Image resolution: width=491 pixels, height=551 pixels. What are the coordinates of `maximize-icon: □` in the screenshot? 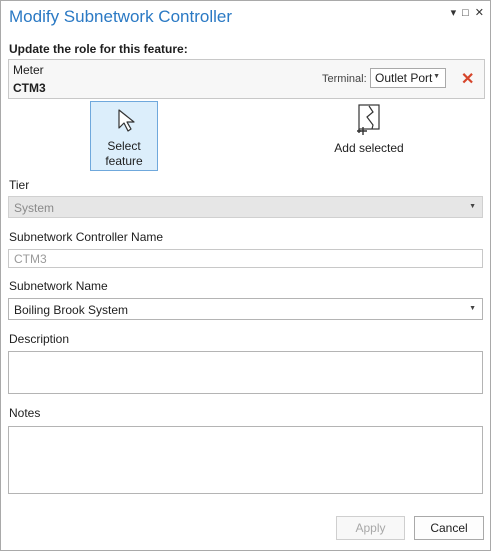 It's located at (465, 13).